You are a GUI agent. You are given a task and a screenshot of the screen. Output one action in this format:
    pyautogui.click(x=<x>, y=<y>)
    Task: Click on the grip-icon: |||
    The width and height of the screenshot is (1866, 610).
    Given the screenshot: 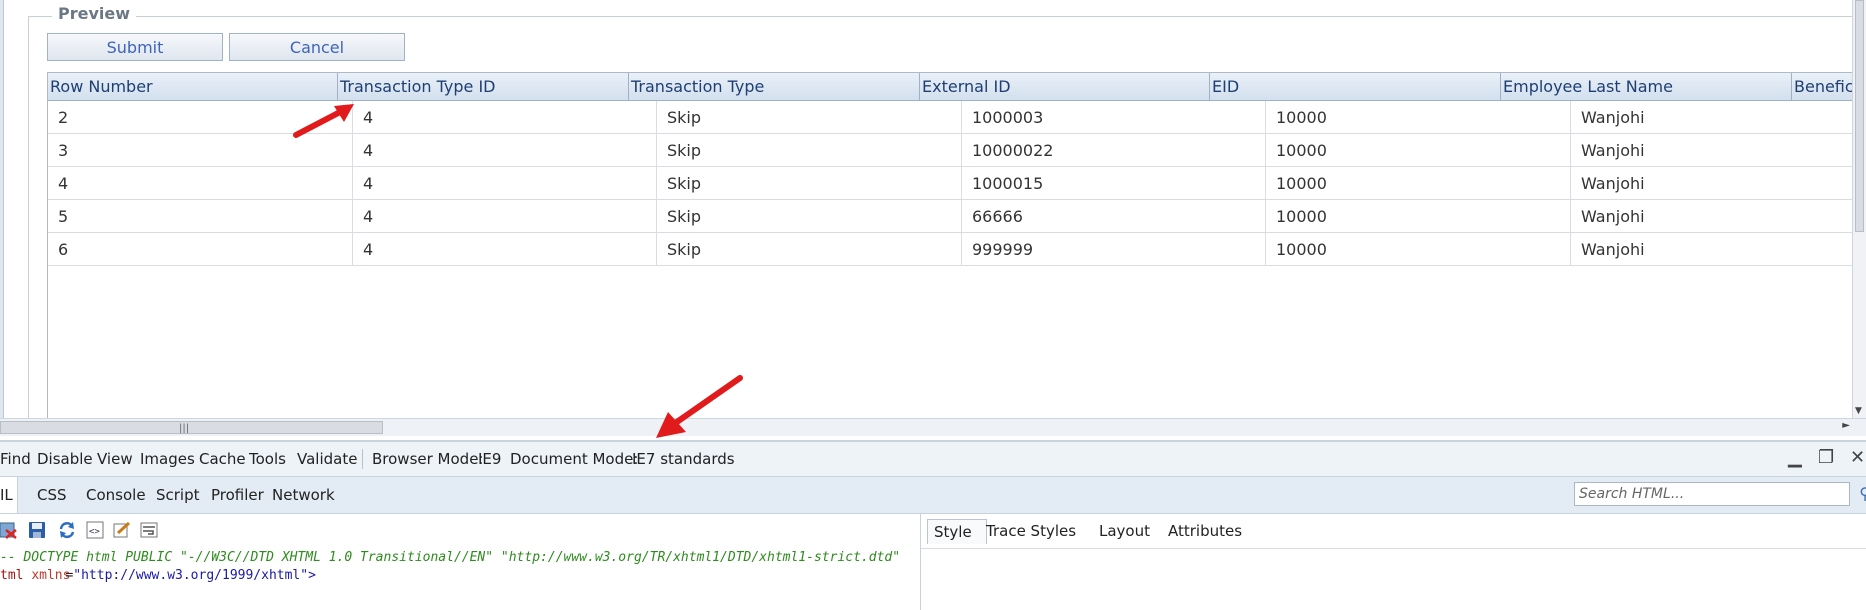 What is the action you would take?
    pyautogui.click(x=184, y=428)
    